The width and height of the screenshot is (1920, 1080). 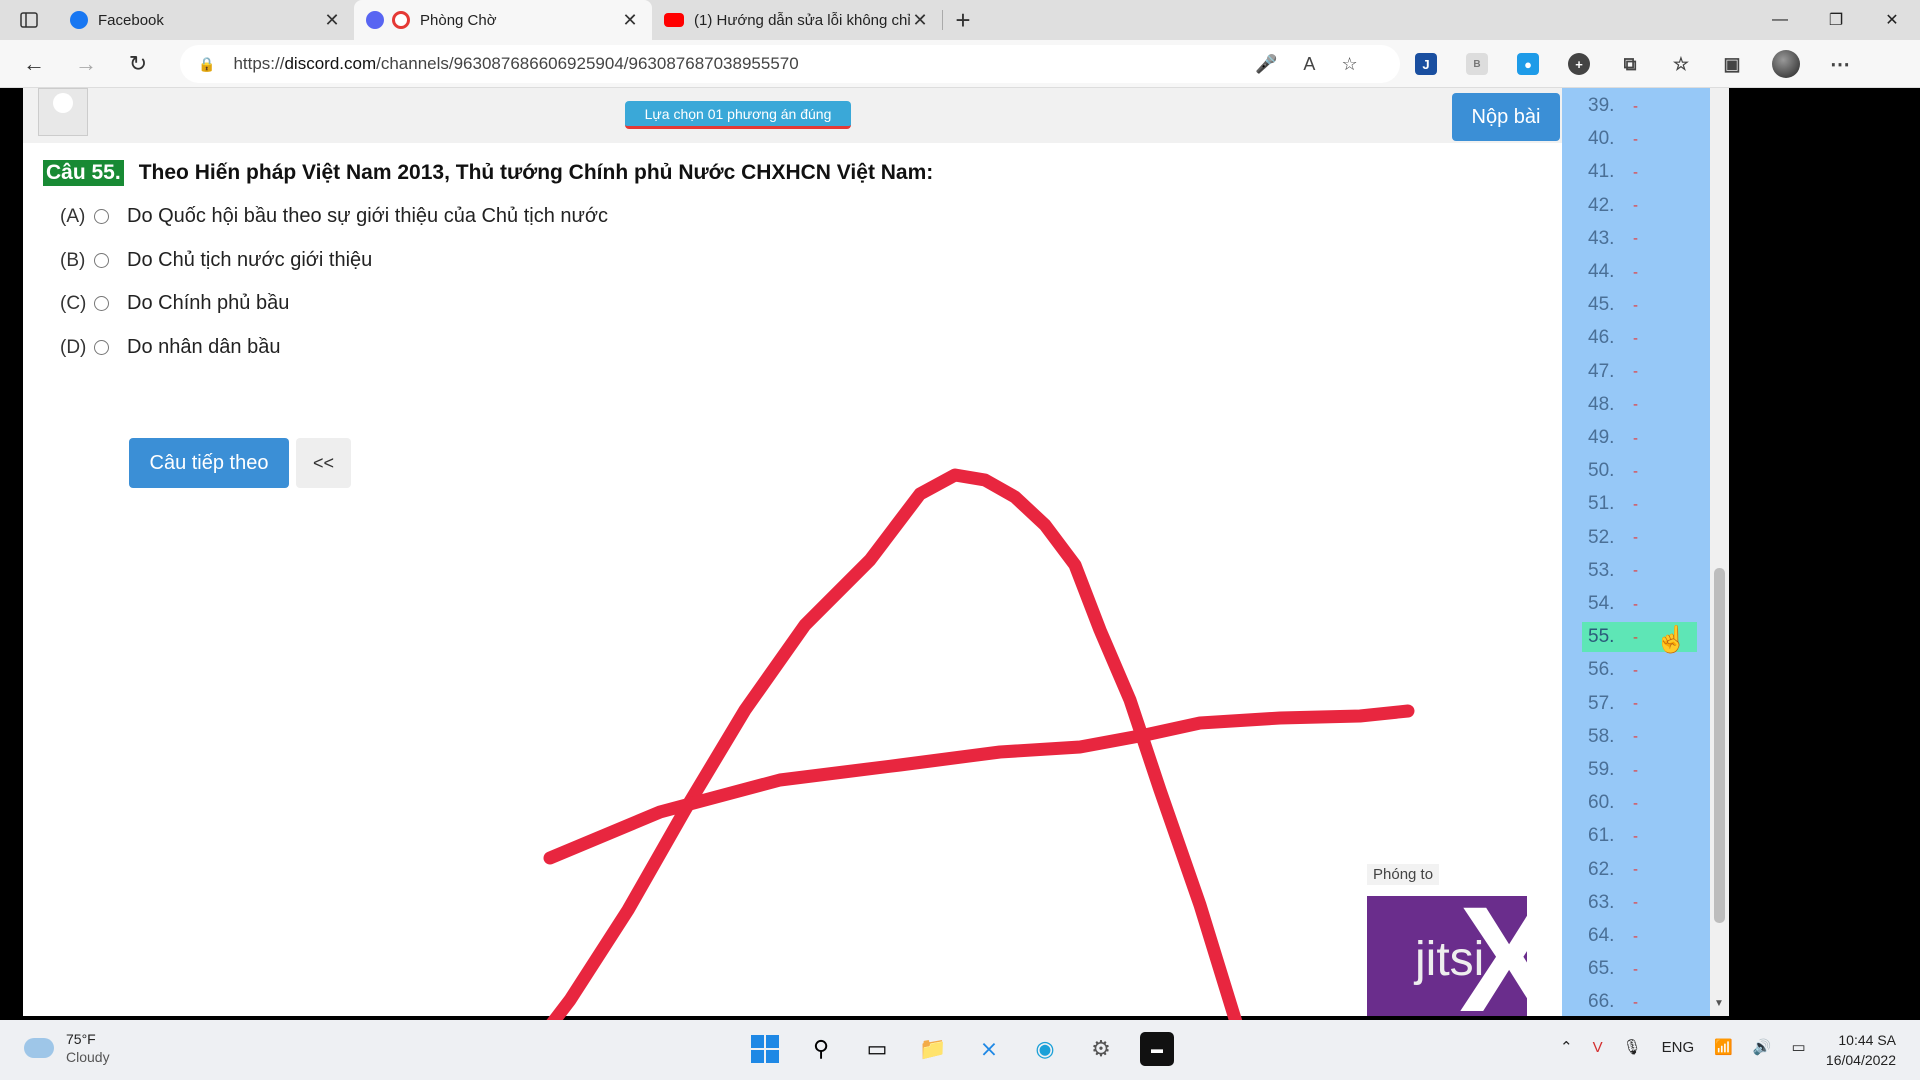 What do you see at coordinates (1645, 737) in the screenshot?
I see `question-nav-item: 58. -` at bounding box center [1645, 737].